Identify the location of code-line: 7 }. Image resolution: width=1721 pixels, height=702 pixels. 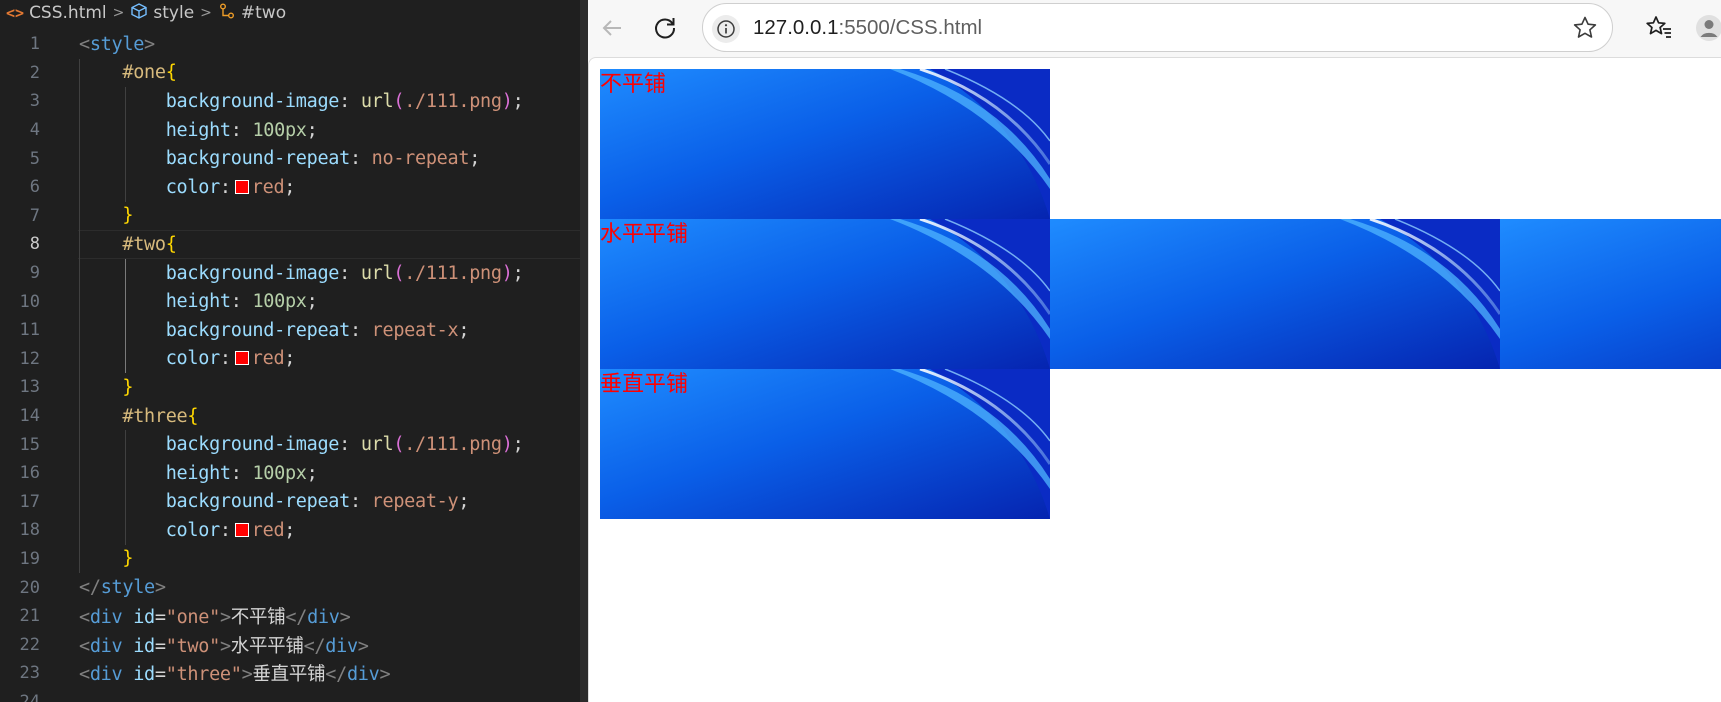
(290, 216).